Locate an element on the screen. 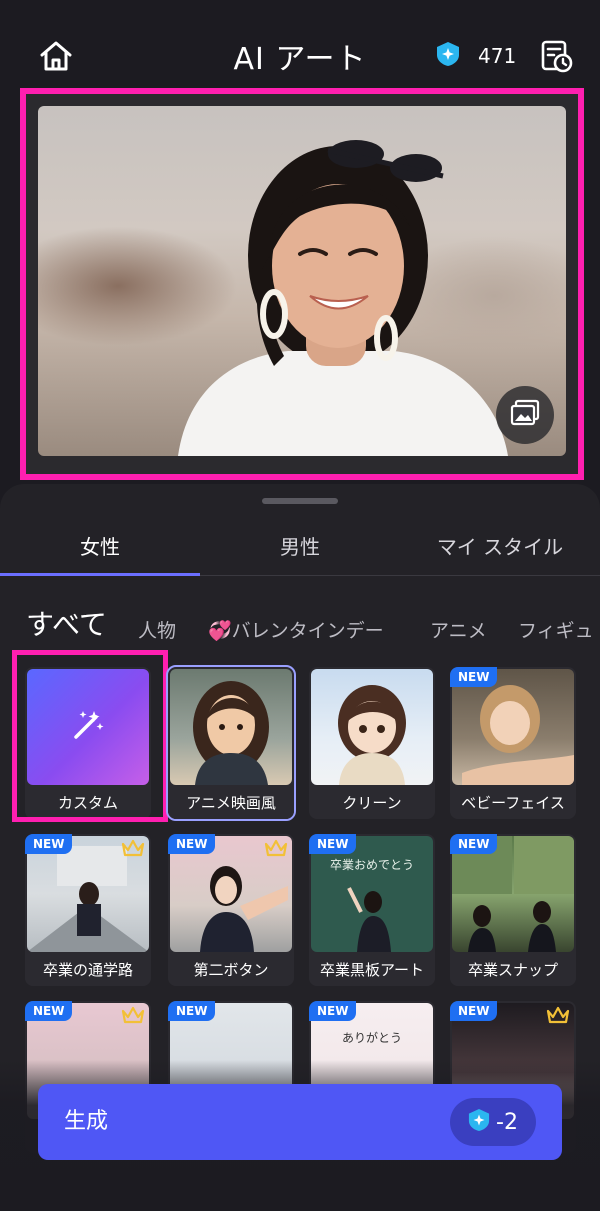 This screenshot has height=1211, width=600. gallery-button is located at coordinates (525, 415).